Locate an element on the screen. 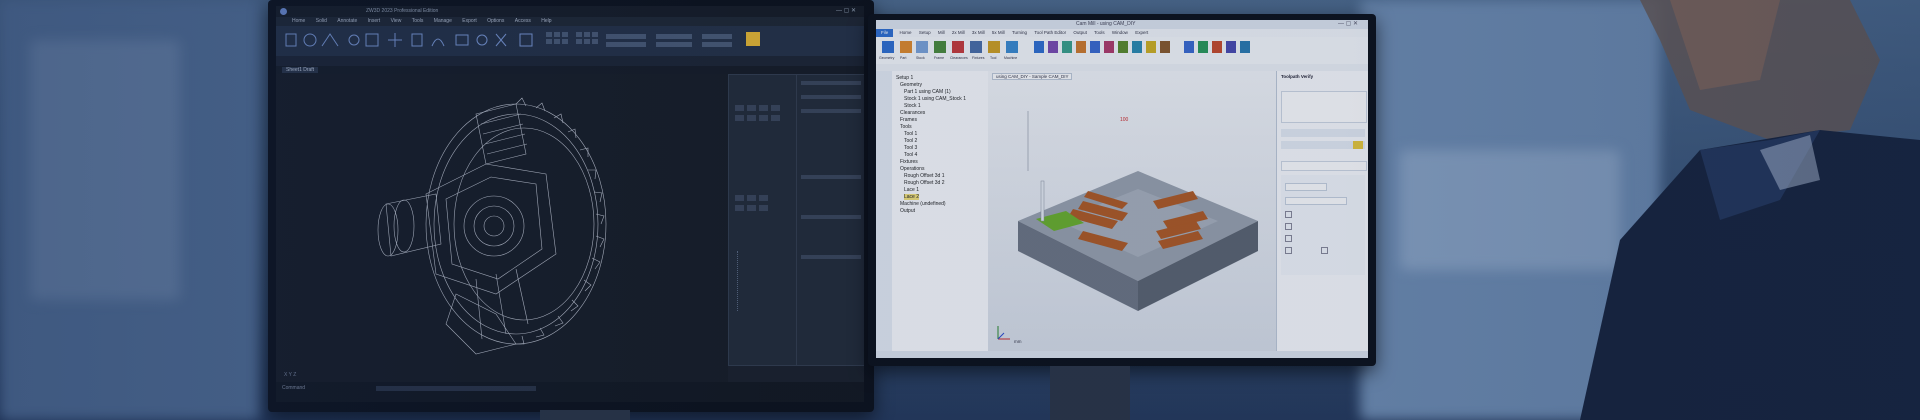 This screenshot has height=420, width=1920. cad-menu-options: Options is located at coordinates (495, 21).